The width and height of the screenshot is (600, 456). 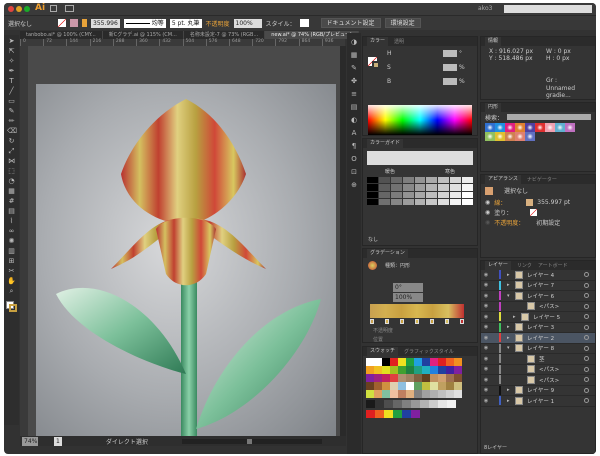 I want to click on tab-graphic-styles: グラフィックスタイル, so click(x=429, y=351).